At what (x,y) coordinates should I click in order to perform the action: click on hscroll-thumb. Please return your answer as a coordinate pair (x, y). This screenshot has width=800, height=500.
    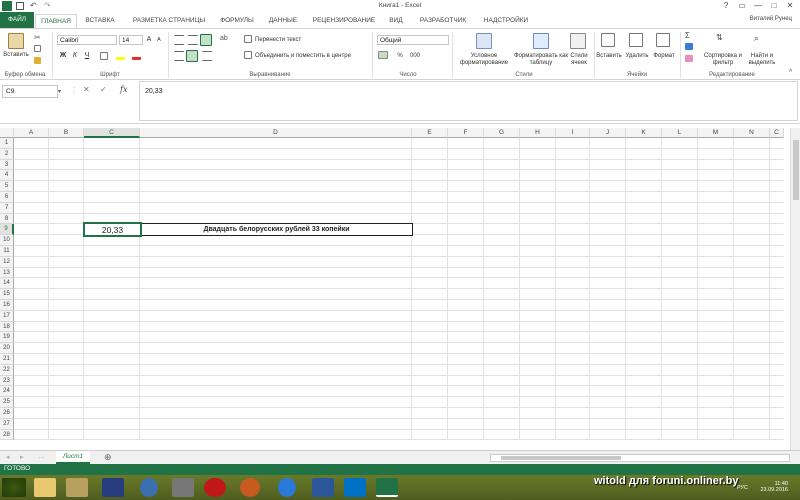
    Looking at the image, I should click on (561, 458).